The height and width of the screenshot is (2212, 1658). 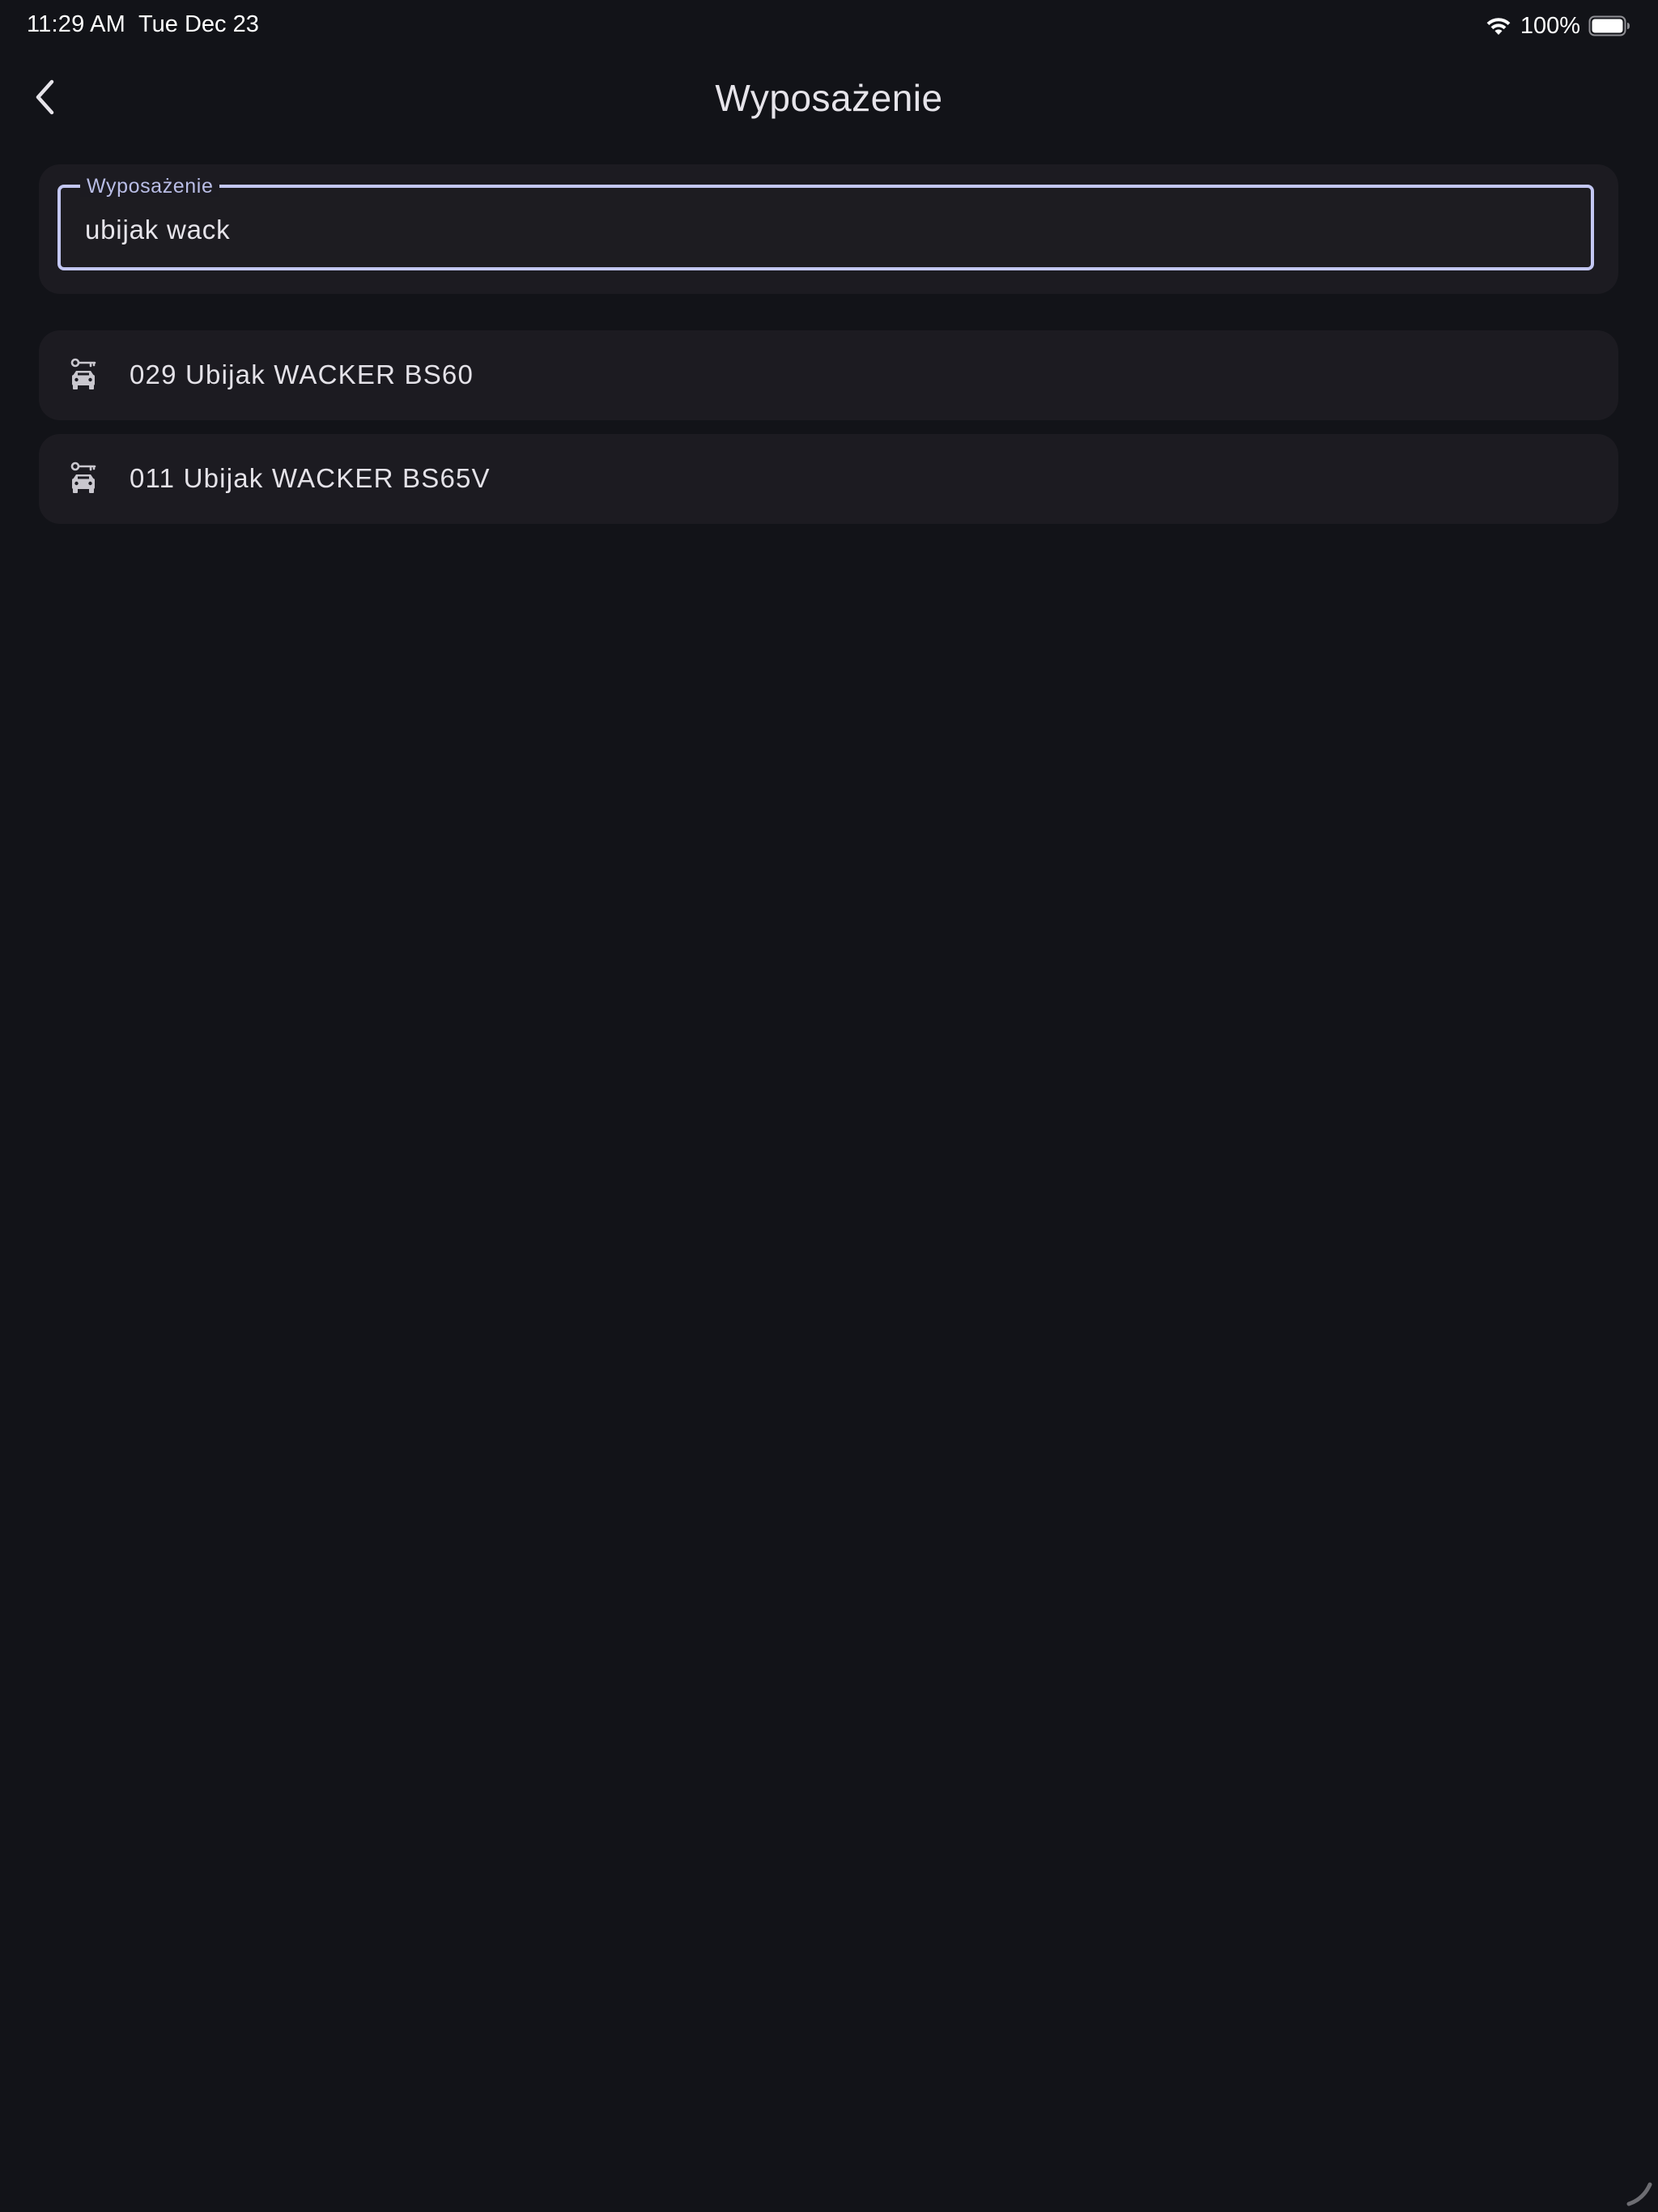 I want to click on corner-gesture-handle, so click(x=1638, y=2193).